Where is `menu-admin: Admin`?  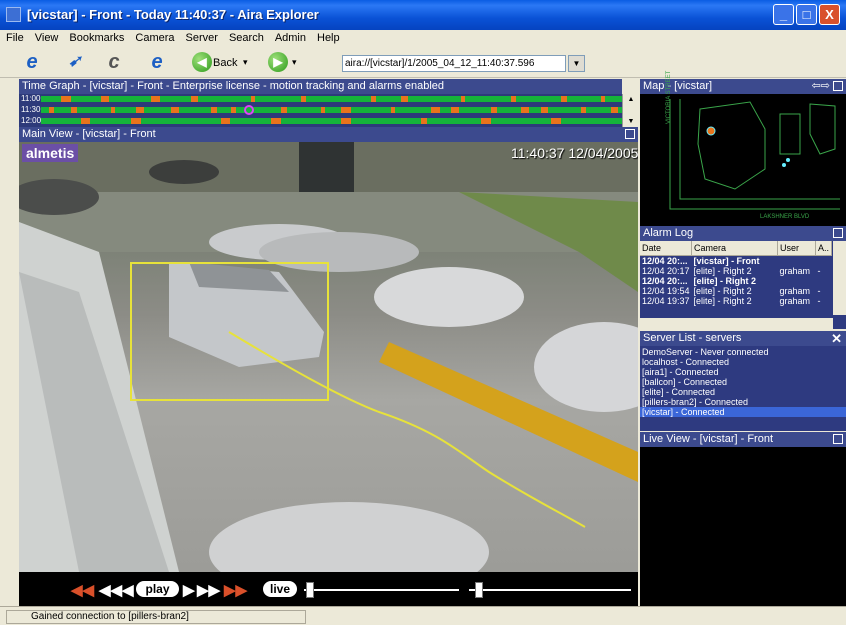 menu-admin: Admin is located at coordinates (290, 37).